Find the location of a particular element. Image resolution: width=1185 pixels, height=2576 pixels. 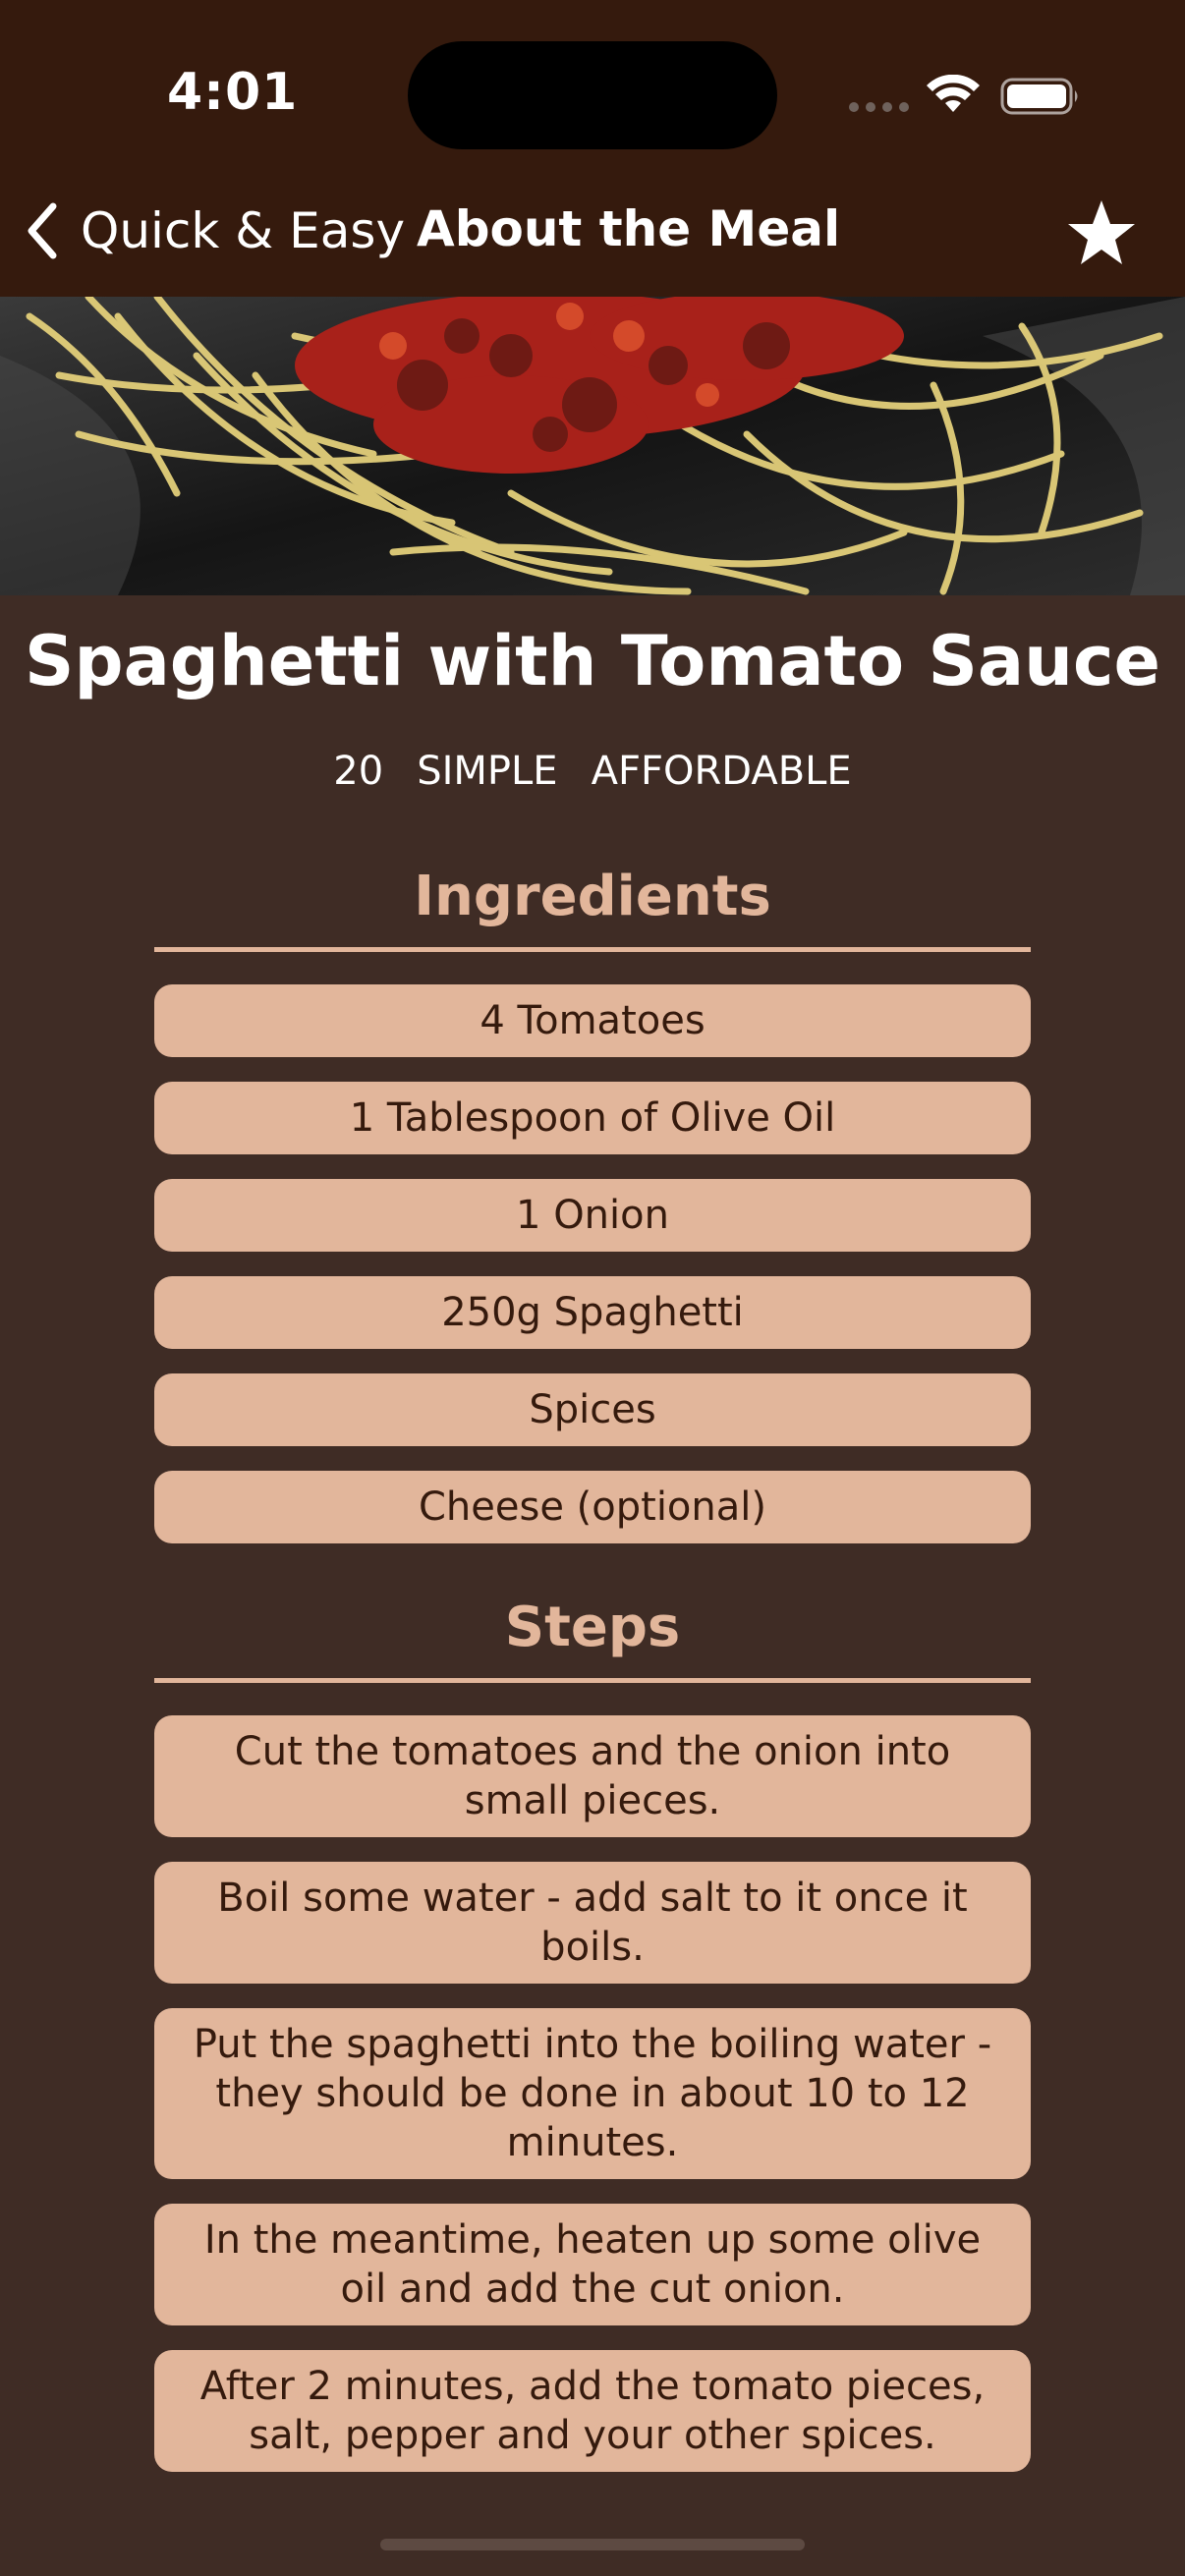

chevron-left-icon is located at coordinates (42, 230).